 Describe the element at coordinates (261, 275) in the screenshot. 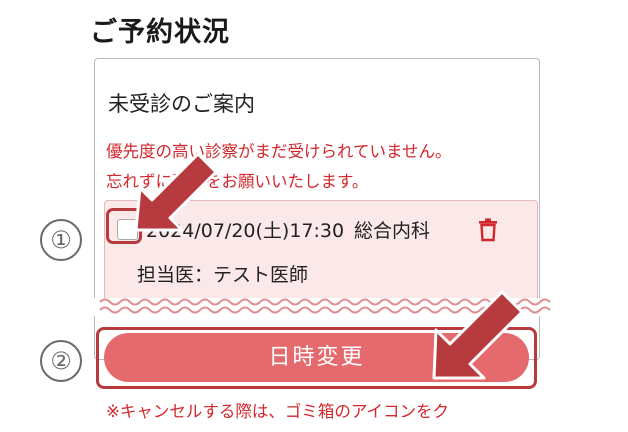

I see `doctor-name: テスト医師` at that location.